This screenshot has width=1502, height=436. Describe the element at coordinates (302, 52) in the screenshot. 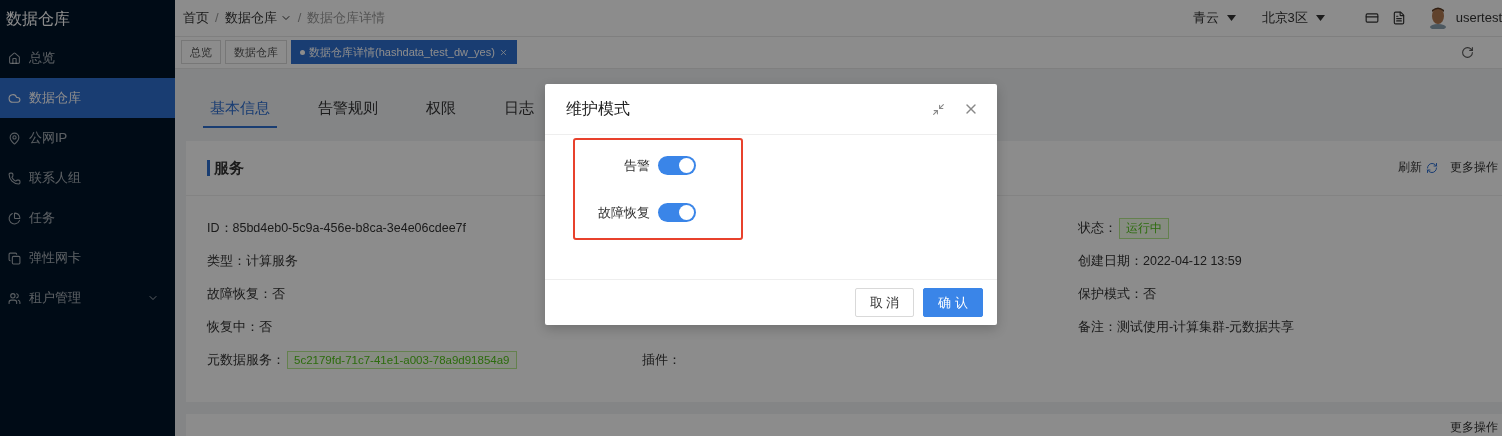

I see `dot-icon` at that location.